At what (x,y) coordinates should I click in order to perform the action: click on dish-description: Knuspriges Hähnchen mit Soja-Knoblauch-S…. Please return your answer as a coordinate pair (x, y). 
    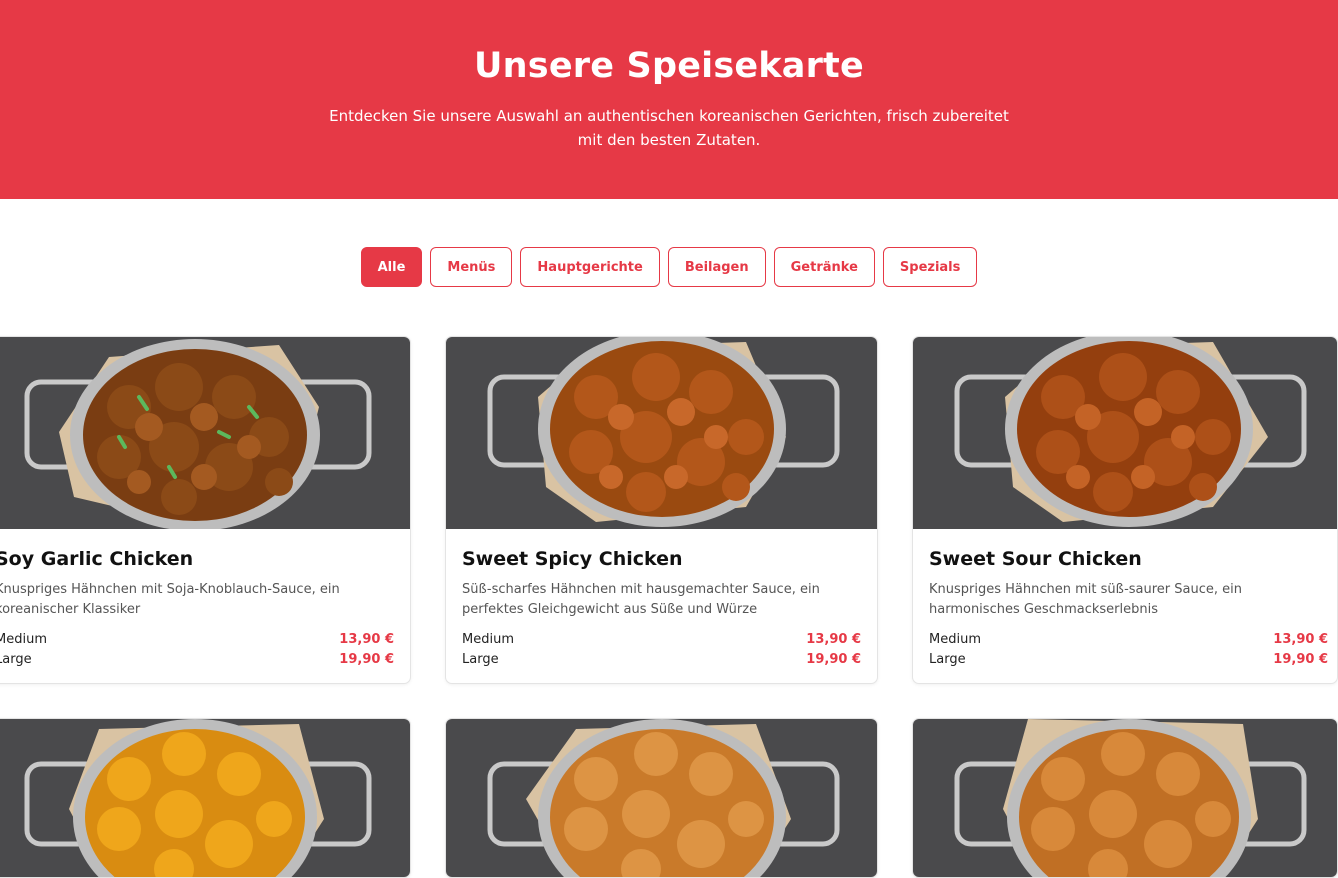
    Looking at the image, I should click on (170, 599).